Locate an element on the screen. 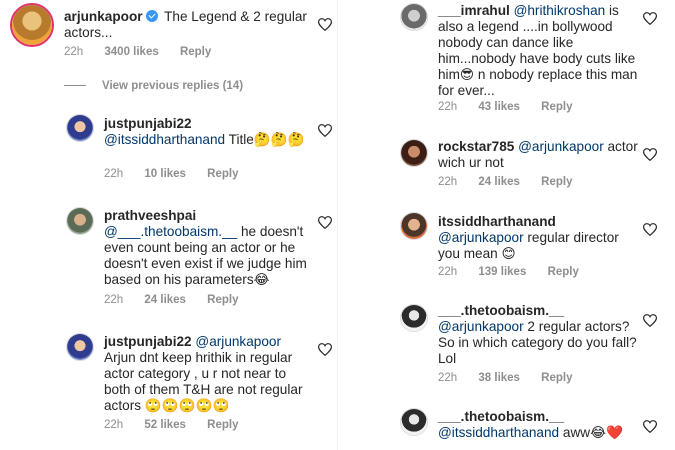  comment-username: ___imrahul is located at coordinates (474, 10).